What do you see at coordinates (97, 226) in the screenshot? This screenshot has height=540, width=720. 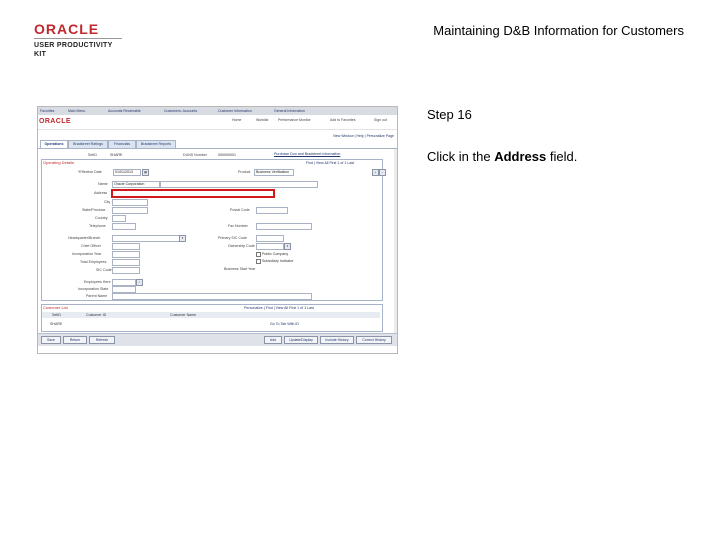 I see `telephone-label: Telephone` at bounding box center [97, 226].